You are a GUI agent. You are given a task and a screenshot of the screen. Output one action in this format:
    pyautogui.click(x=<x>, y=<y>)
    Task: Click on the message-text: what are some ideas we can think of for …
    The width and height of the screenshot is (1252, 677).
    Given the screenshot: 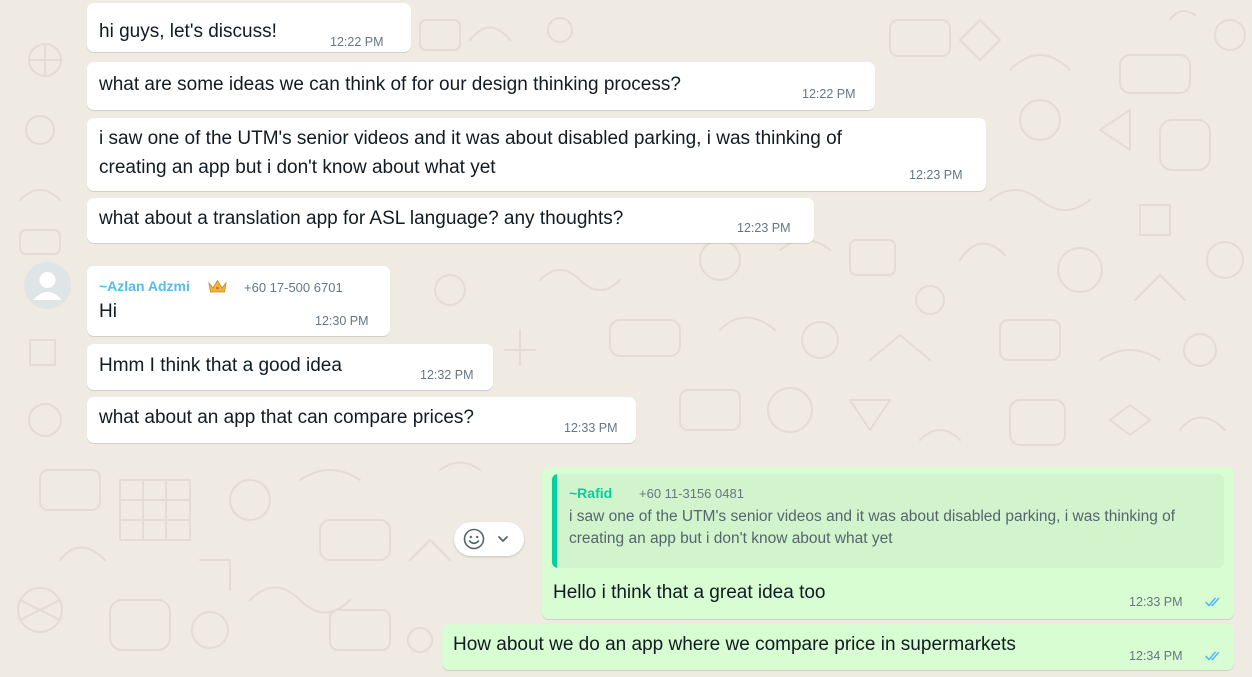 What is the action you would take?
    pyautogui.click(x=390, y=84)
    